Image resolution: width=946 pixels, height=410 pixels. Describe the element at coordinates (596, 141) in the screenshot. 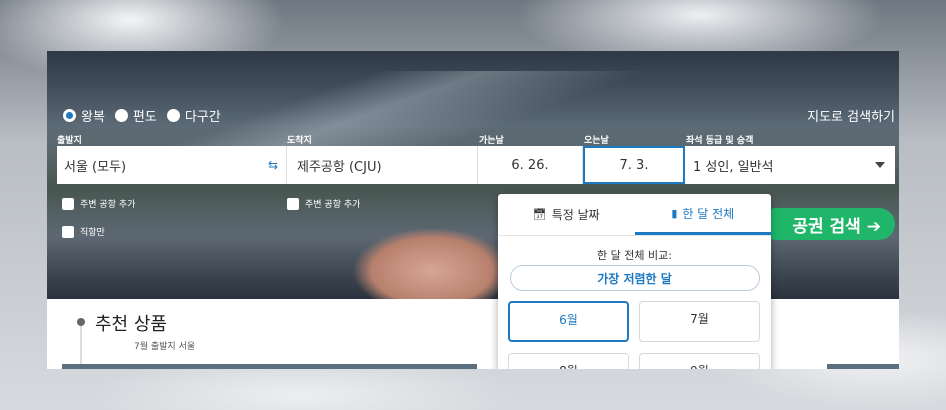

I see `return-label: 오는날` at that location.